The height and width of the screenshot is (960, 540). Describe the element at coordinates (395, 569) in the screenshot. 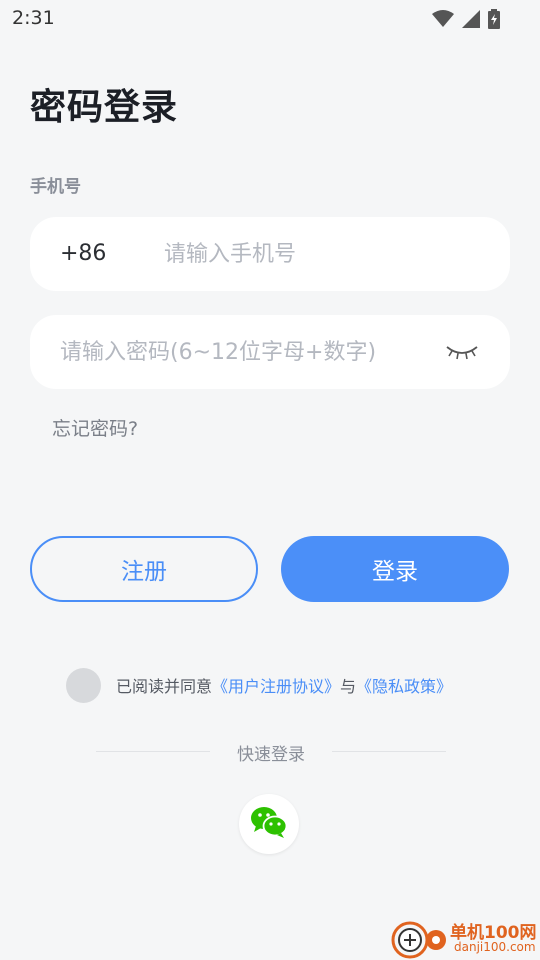

I see `login-button: 登录` at that location.